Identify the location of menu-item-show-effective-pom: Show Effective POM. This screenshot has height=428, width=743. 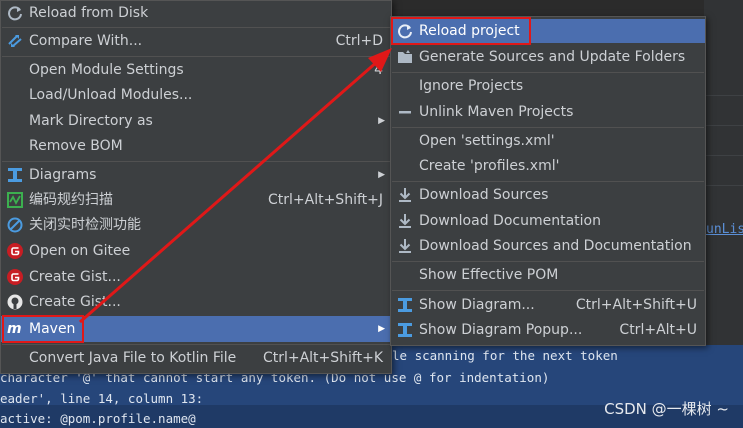
(548, 275).